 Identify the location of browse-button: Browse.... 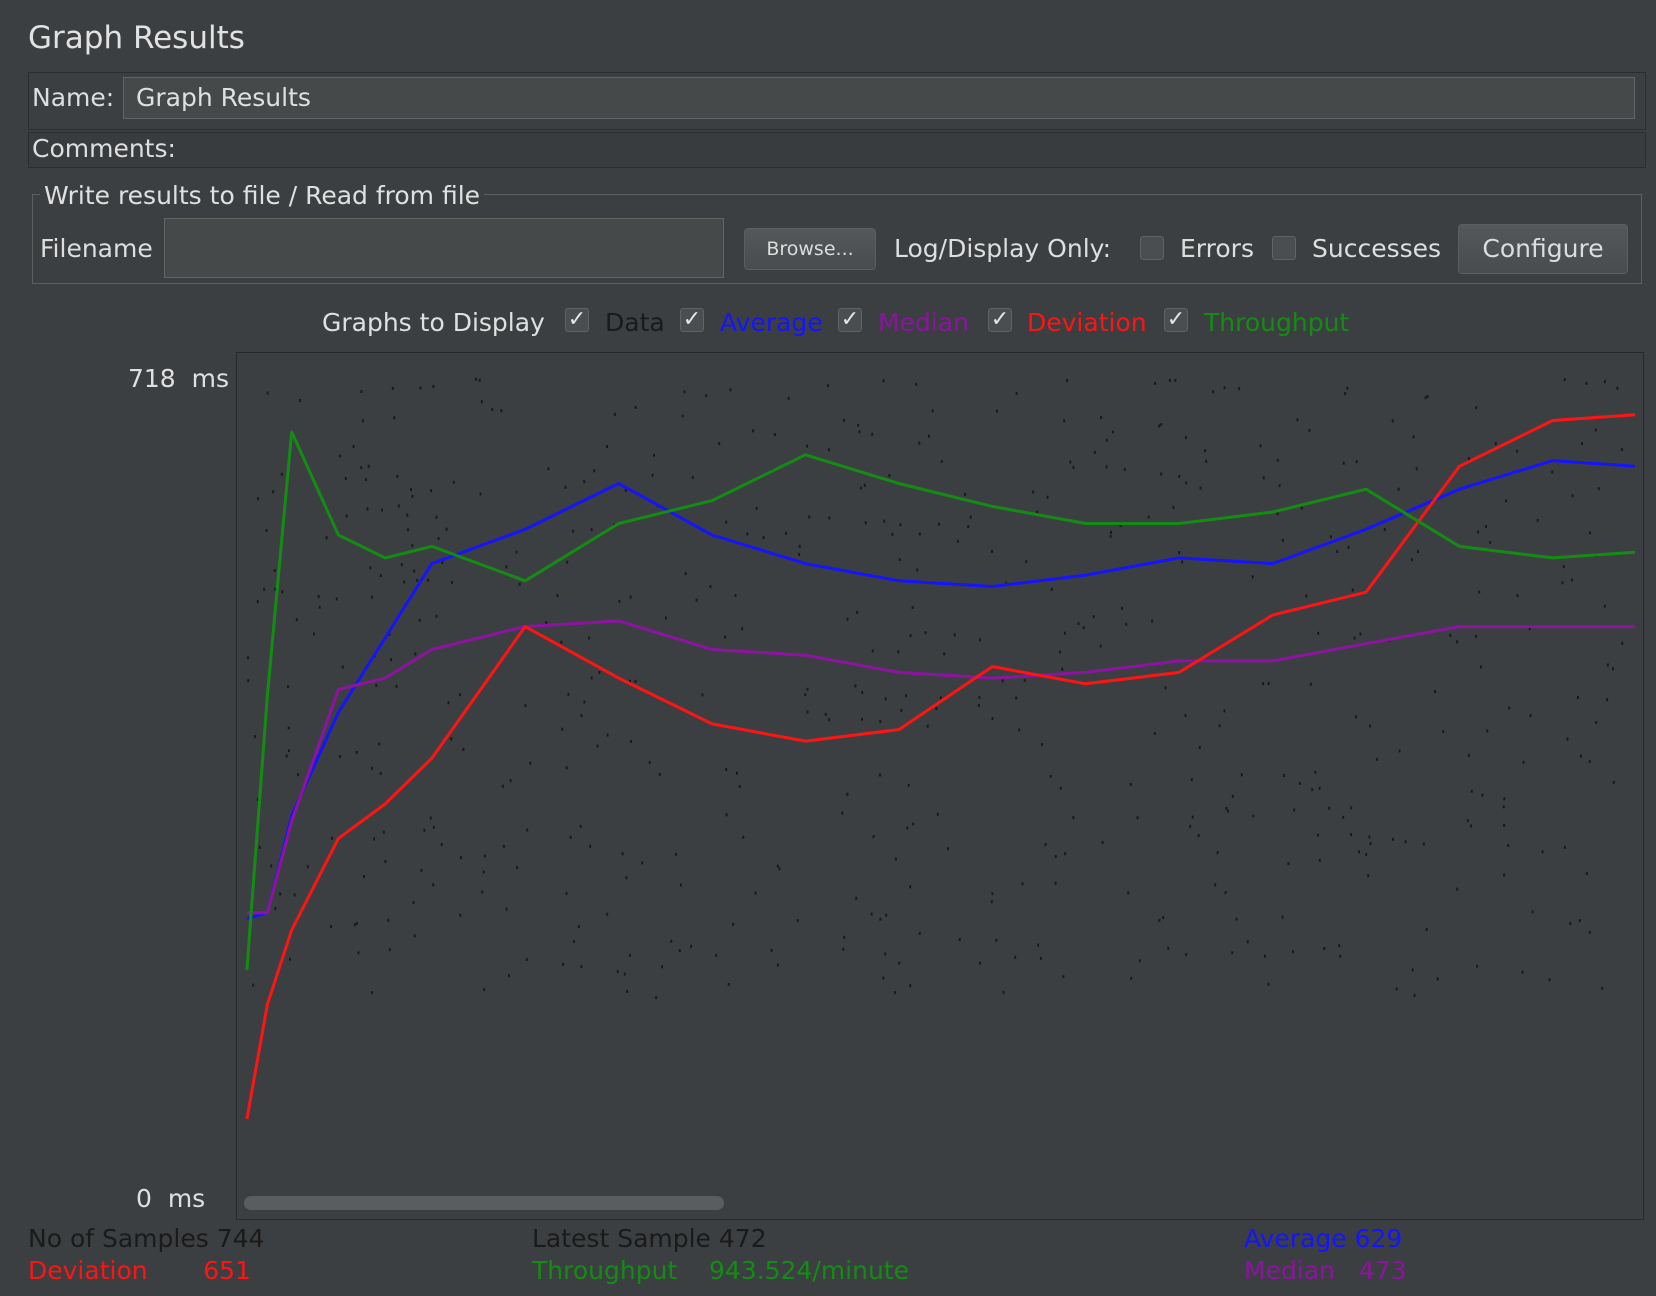
(810, 249).